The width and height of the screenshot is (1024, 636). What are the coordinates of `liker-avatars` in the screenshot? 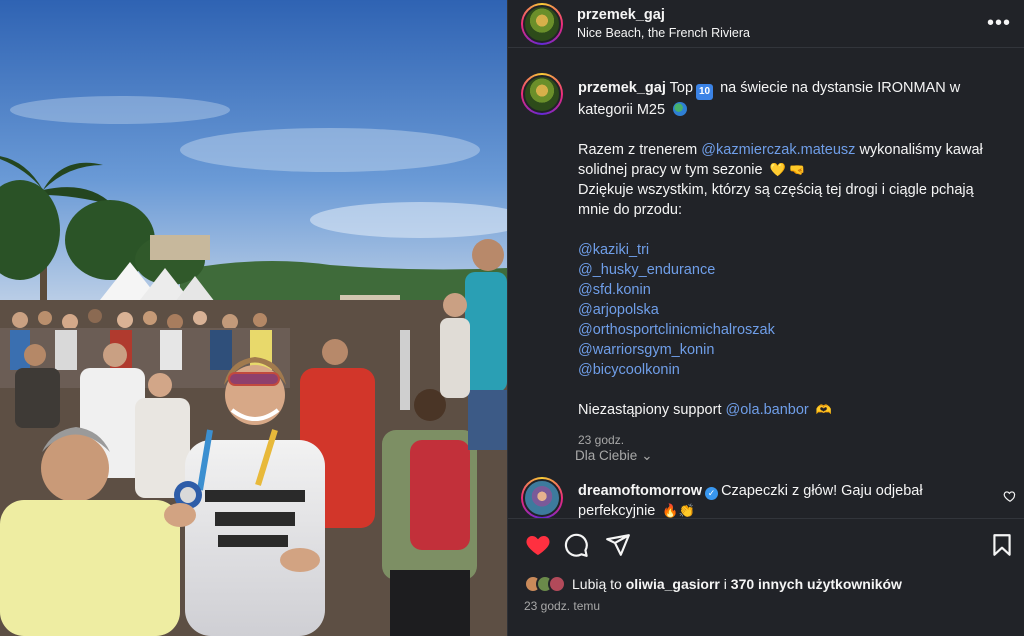 It's located at (545, 584).